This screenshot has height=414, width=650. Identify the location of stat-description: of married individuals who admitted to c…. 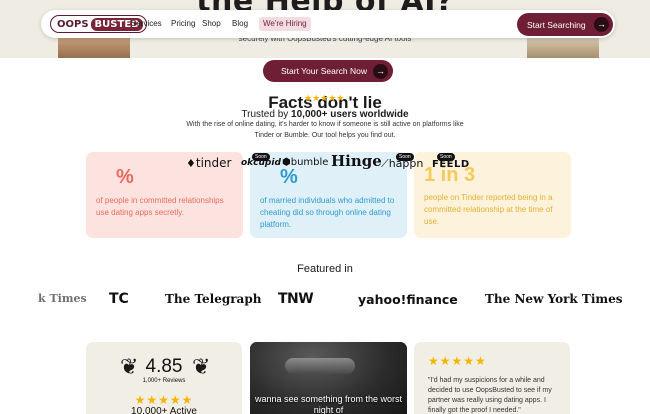
(327, 212).